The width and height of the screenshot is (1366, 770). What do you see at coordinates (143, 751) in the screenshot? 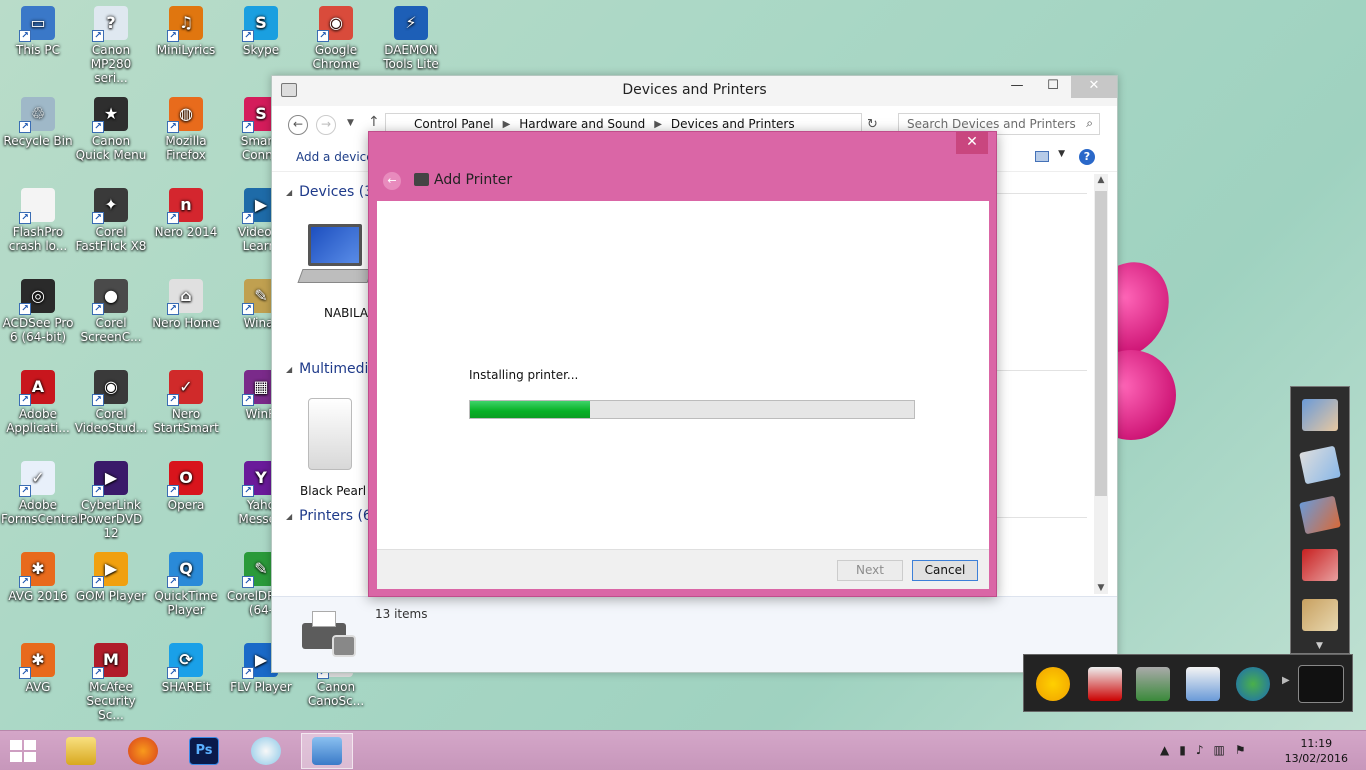
I see `firefox-icon` at bounding box center [143, 751].